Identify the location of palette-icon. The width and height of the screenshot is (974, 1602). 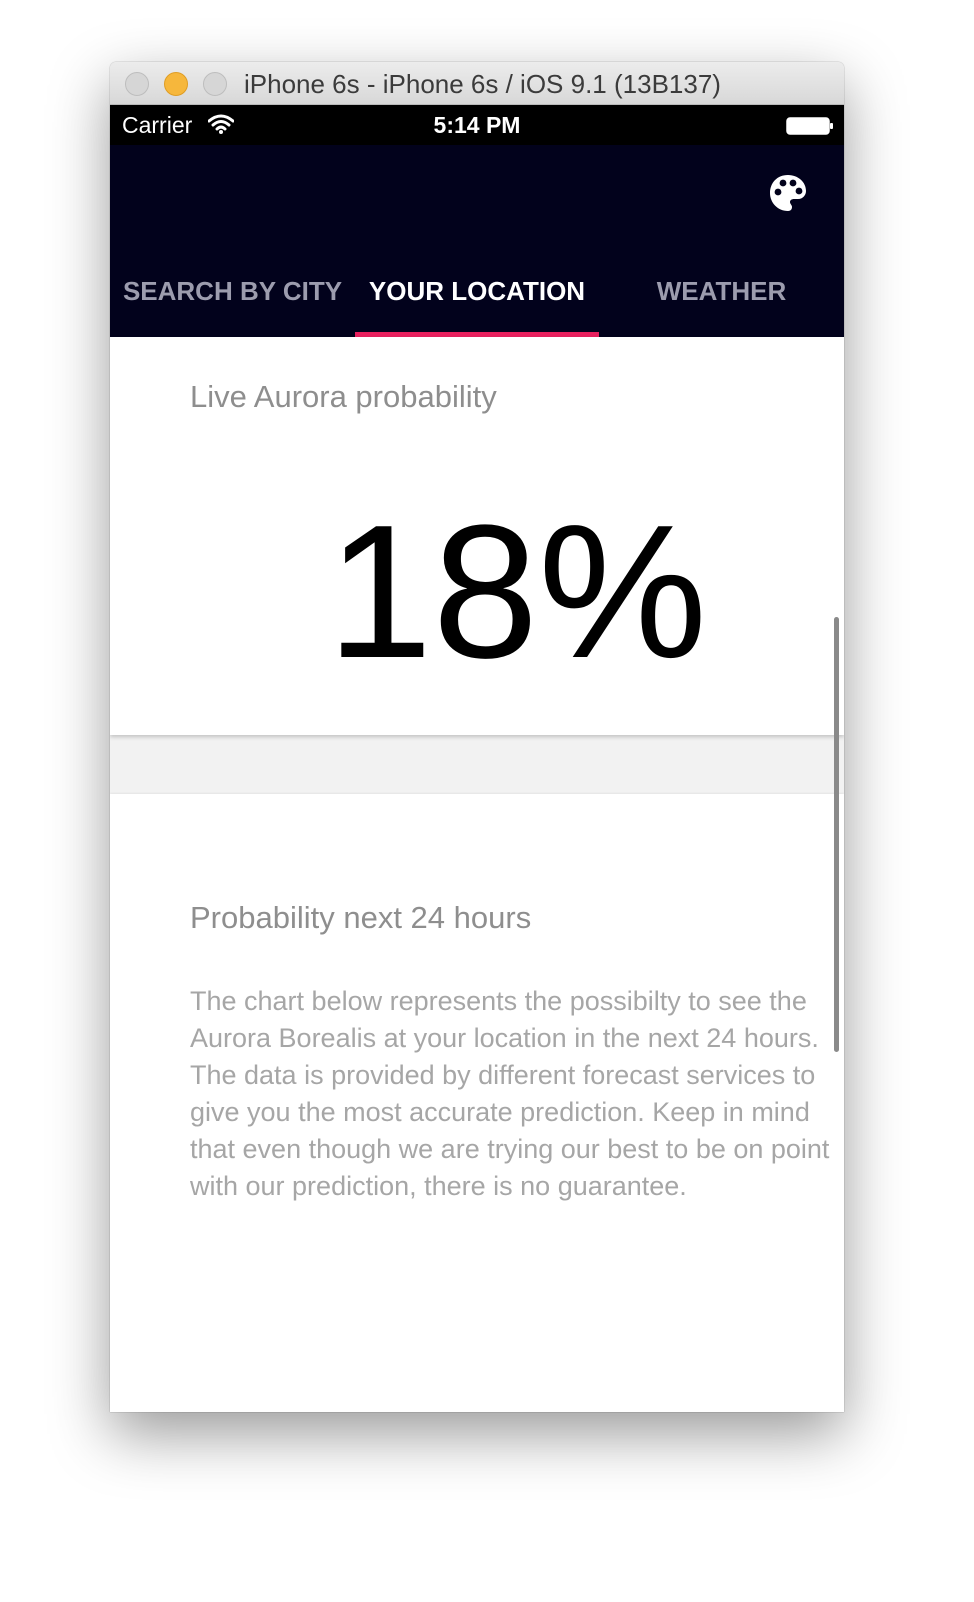
(788, 193).